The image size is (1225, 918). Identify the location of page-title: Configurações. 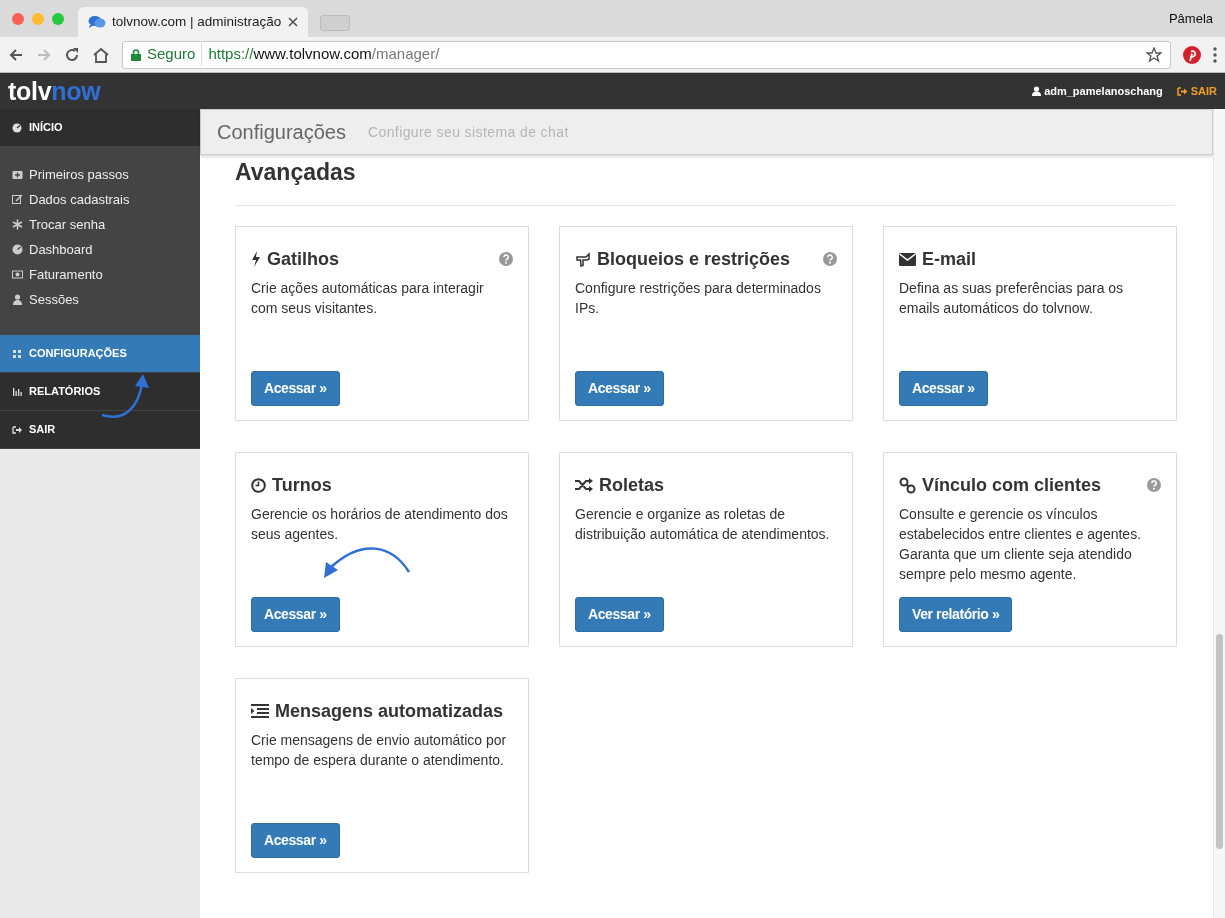
(281, 132).